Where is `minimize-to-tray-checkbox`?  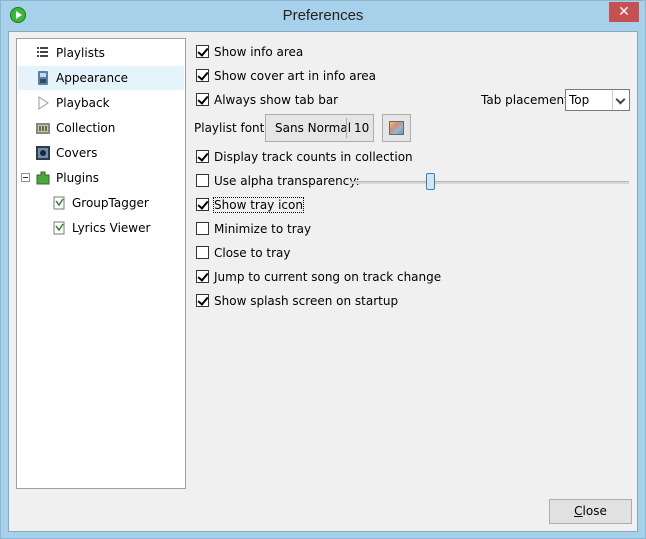 minimize-to-tray-checkbox is located at coordinates (202, 228).